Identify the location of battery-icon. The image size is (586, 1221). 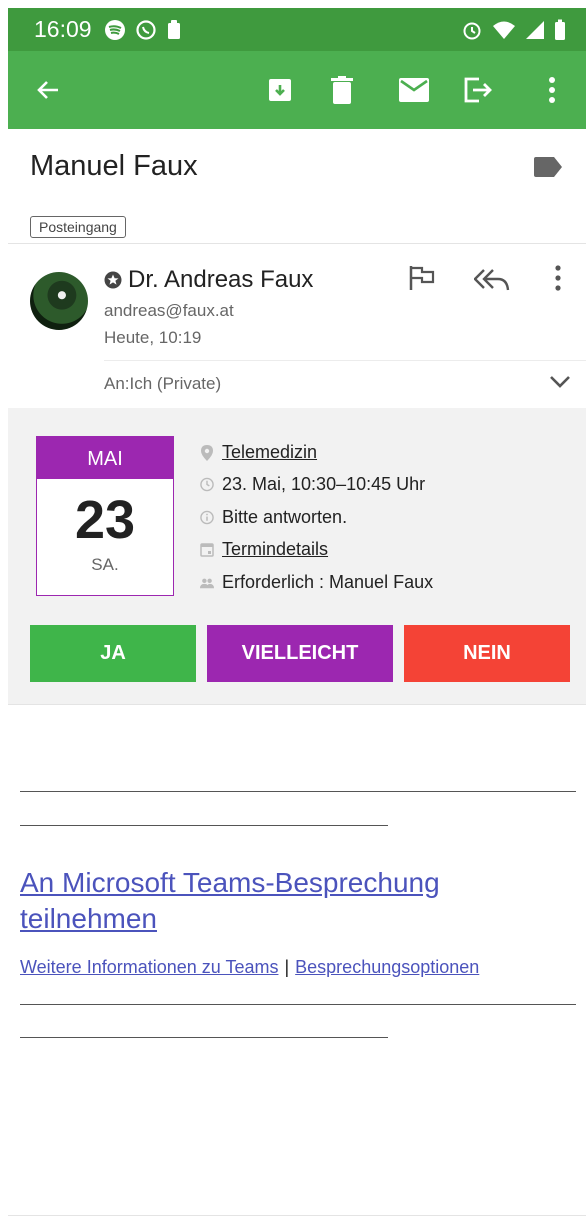
(560, 29).